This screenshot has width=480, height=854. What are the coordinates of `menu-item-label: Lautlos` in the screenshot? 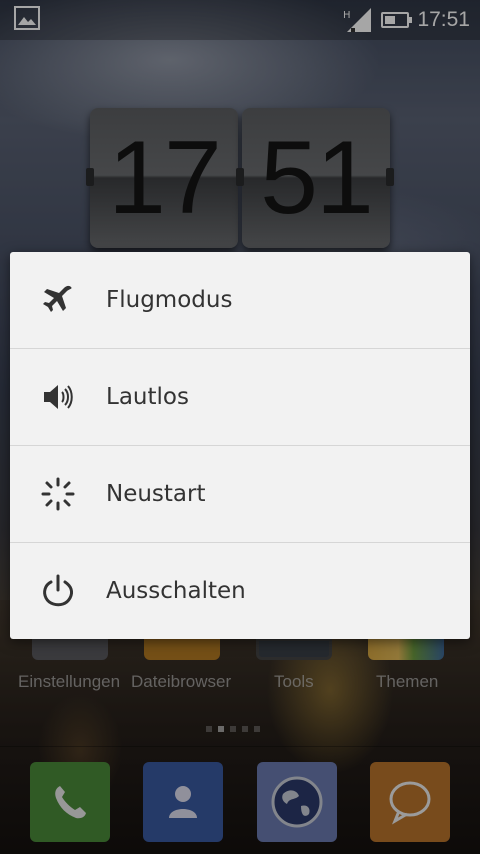 It's located at (147, 397).